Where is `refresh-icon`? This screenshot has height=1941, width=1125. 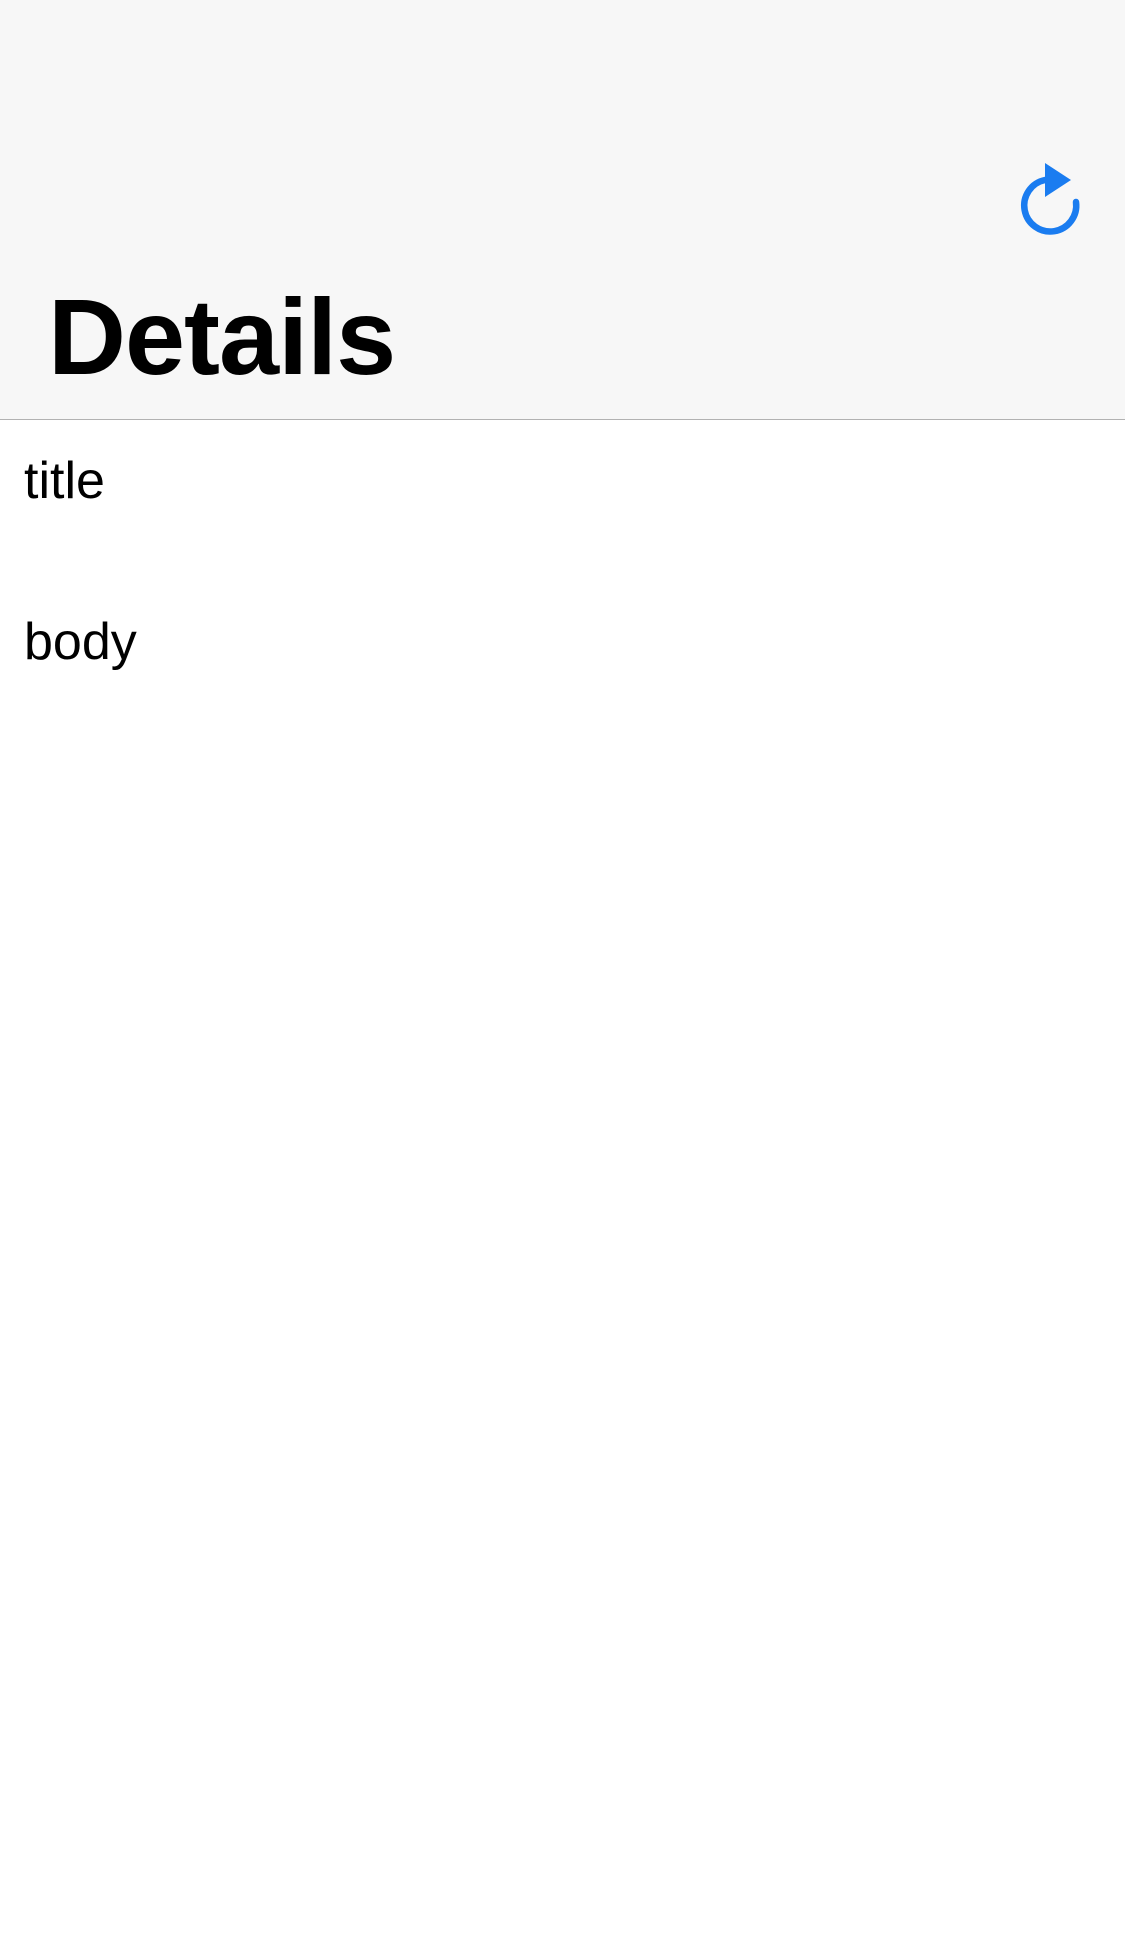
refresh-icon is located at coordinates (1050, 199).